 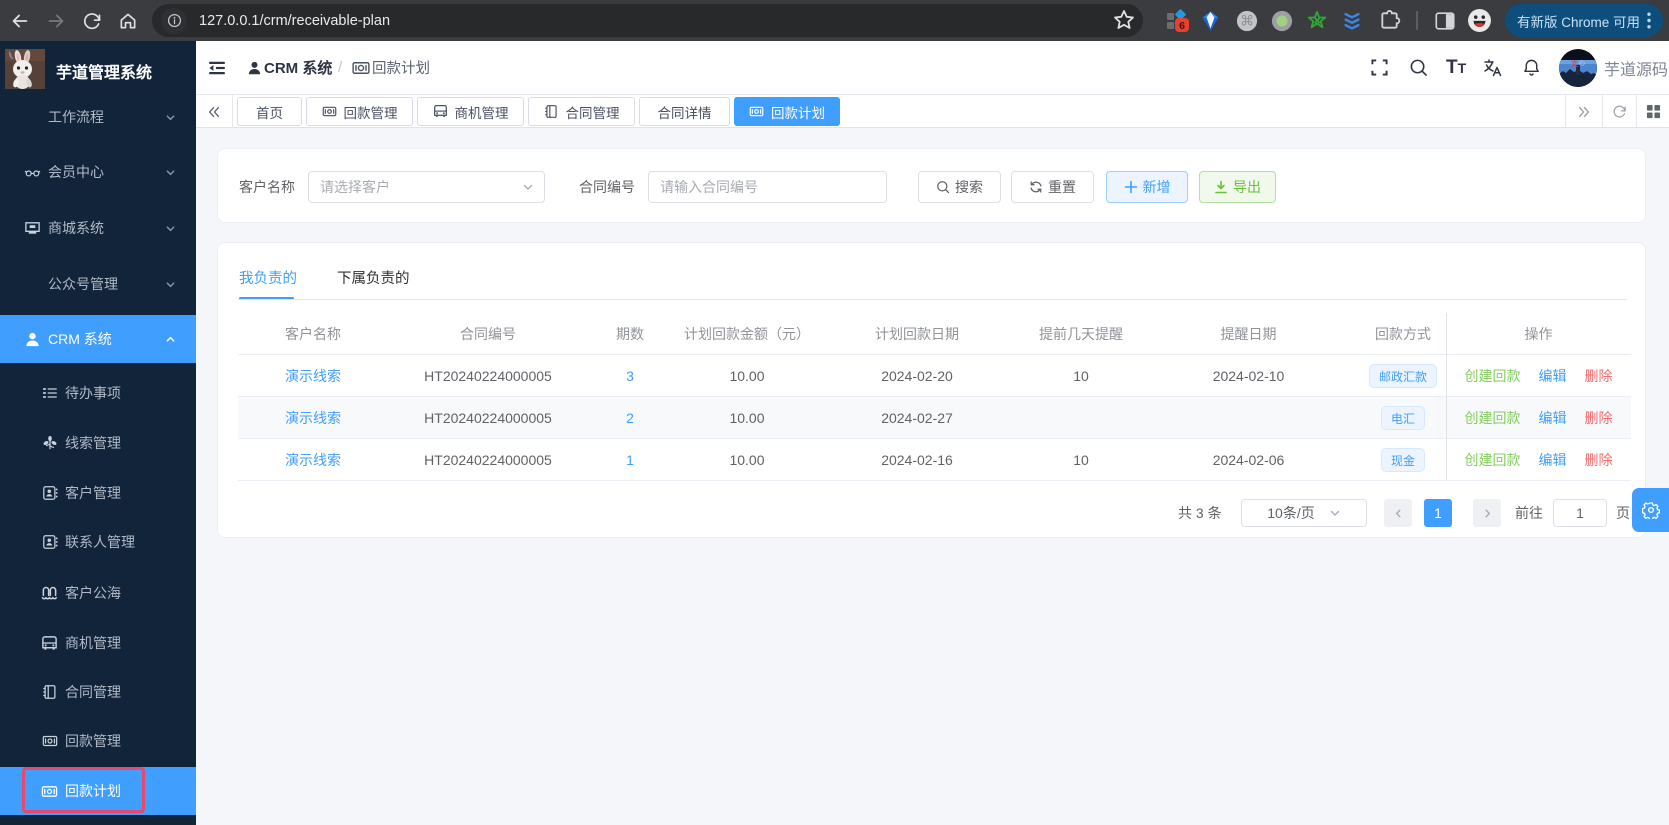 What do you see at coordinates (1182, 26) in the screenshot?
I see `svg-text: 6` at bounding box center [1182, 26].